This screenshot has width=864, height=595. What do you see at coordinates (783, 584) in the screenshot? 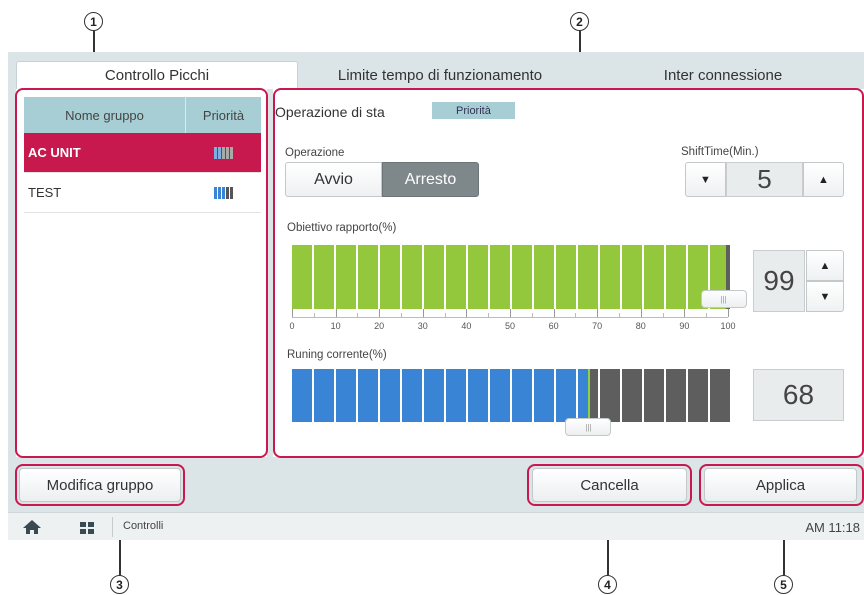
I see `callout-5: 5` at bounding box center [783, 584].